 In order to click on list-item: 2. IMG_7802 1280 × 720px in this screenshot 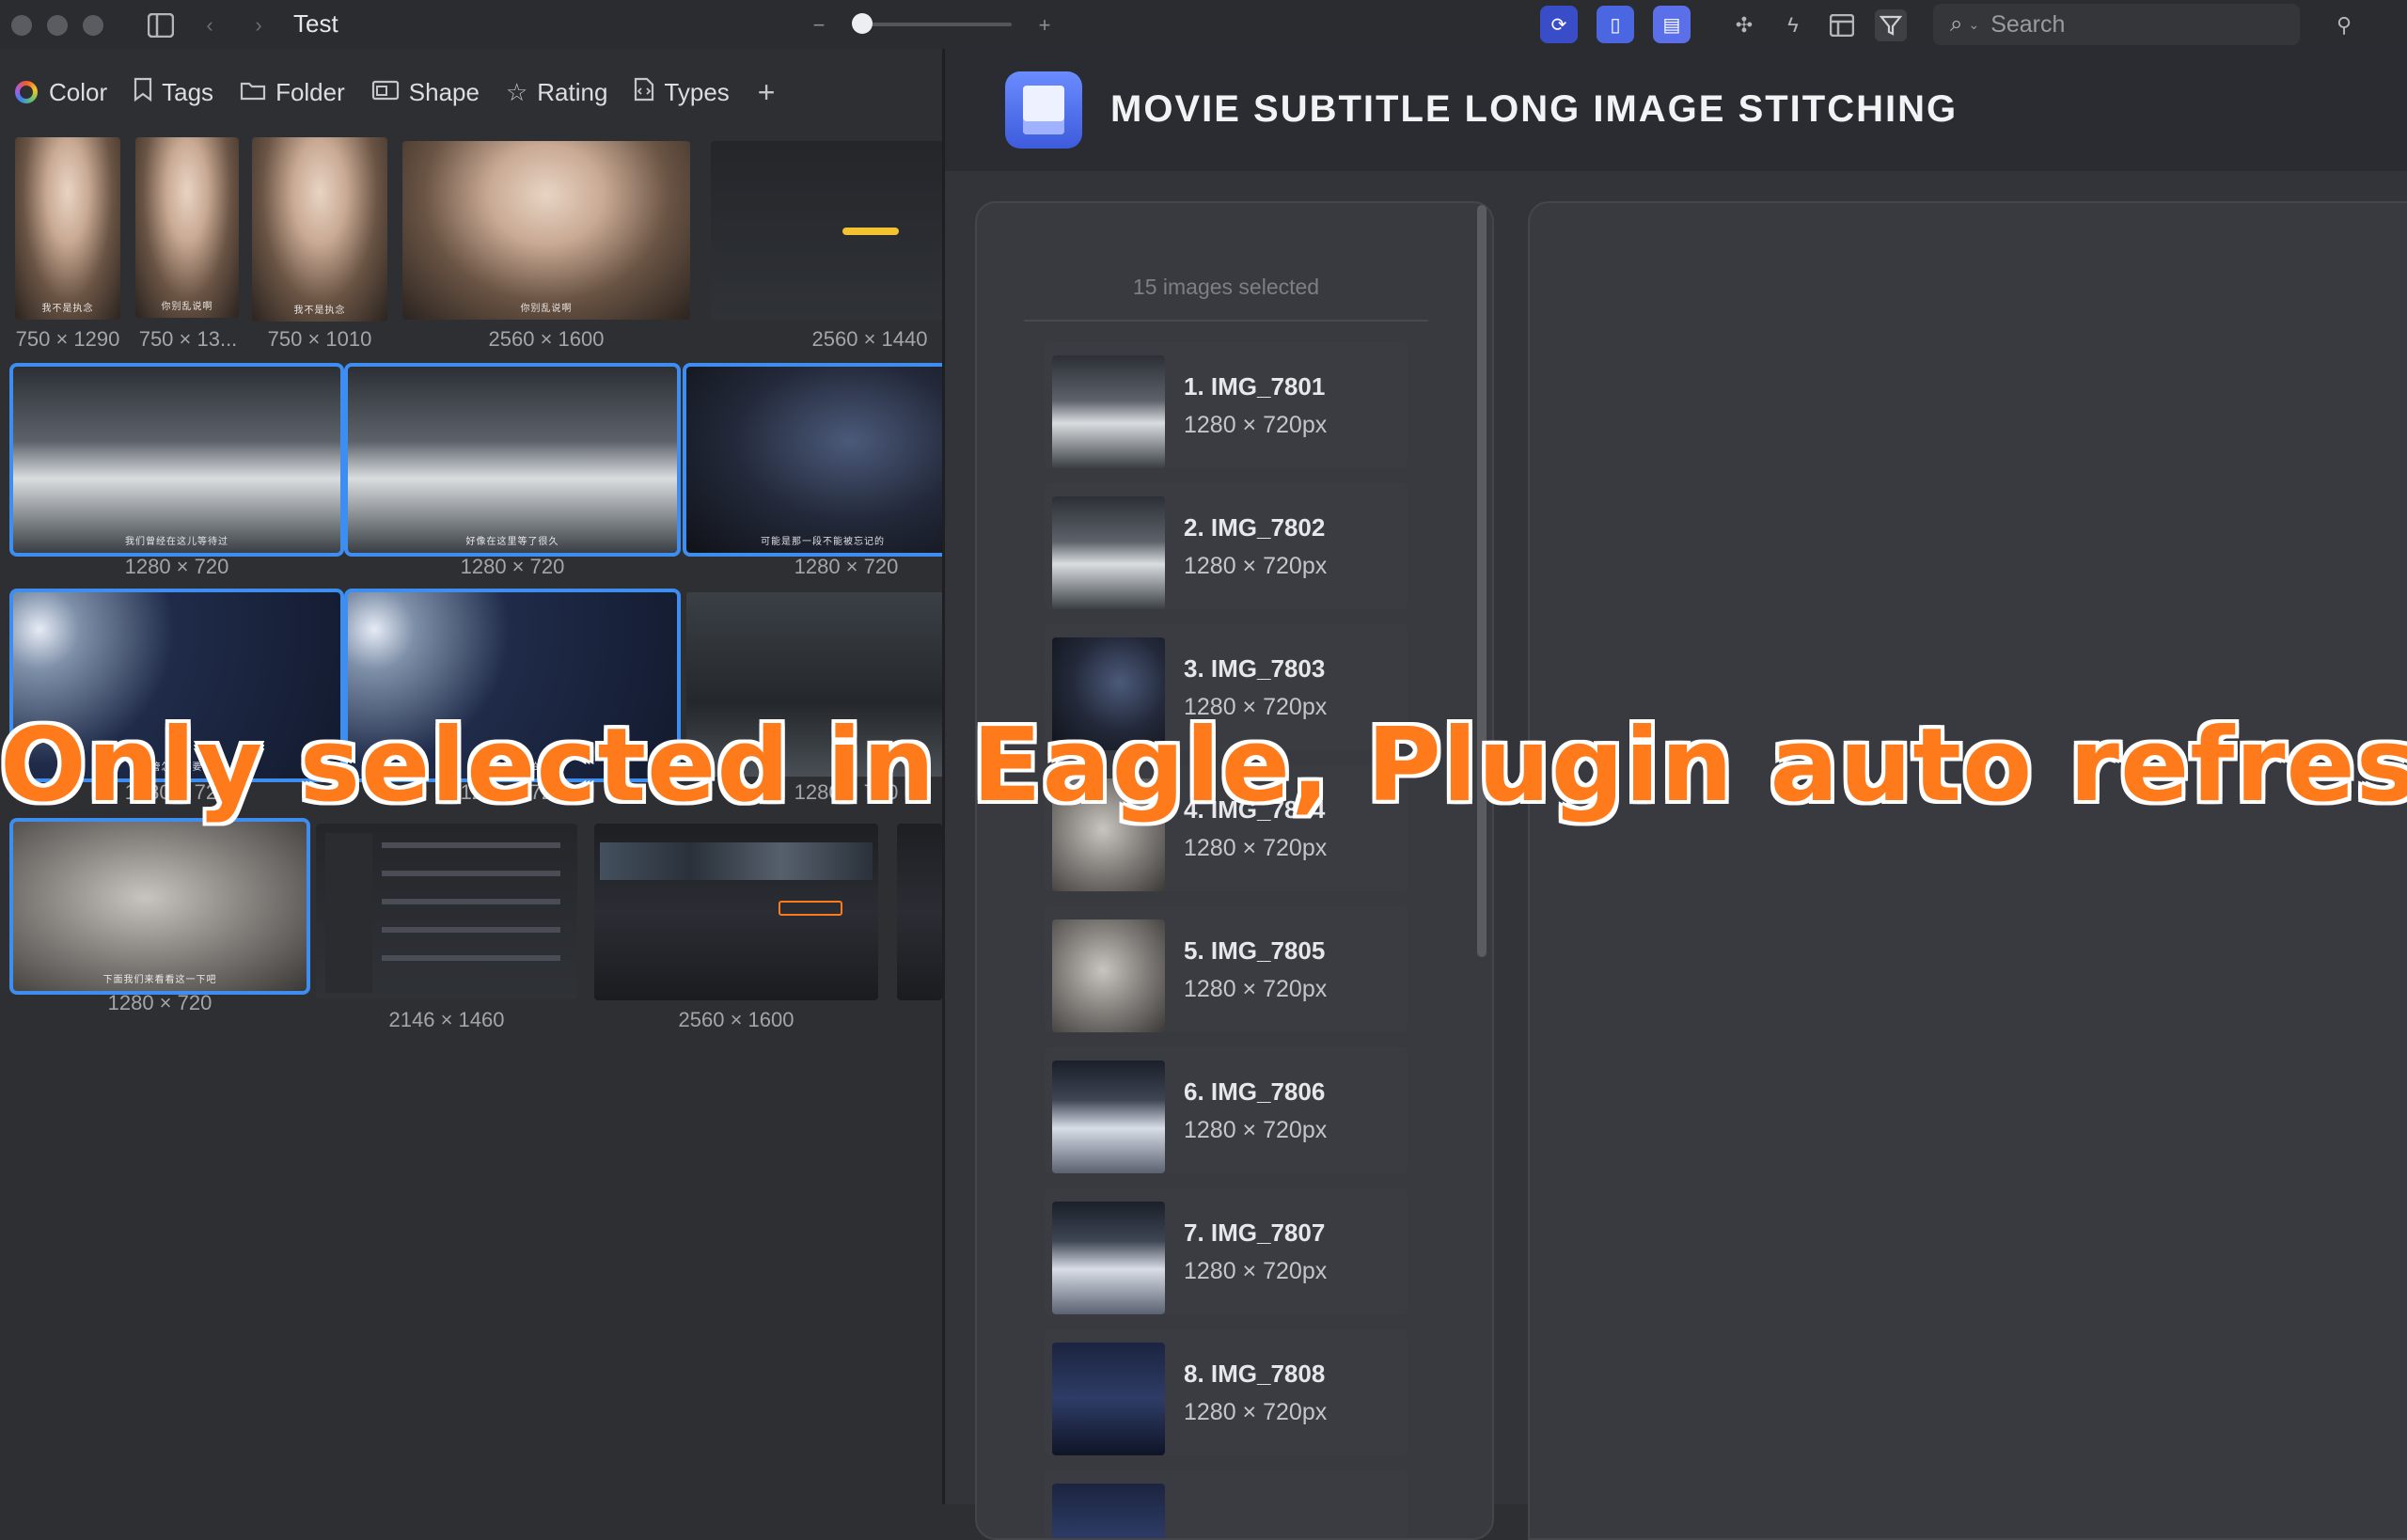, I will do `click(1226, 546)`.